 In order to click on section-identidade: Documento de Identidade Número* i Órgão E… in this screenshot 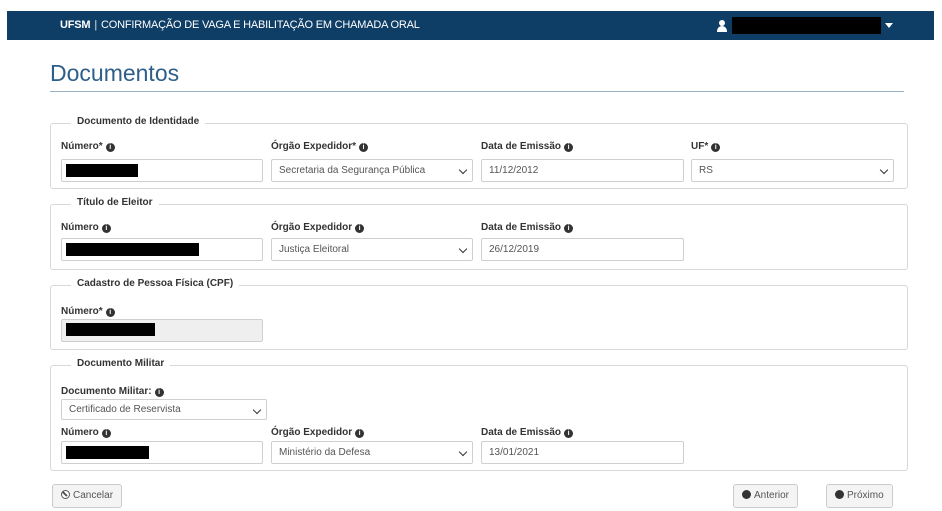, I will do `click(479, 152)`.